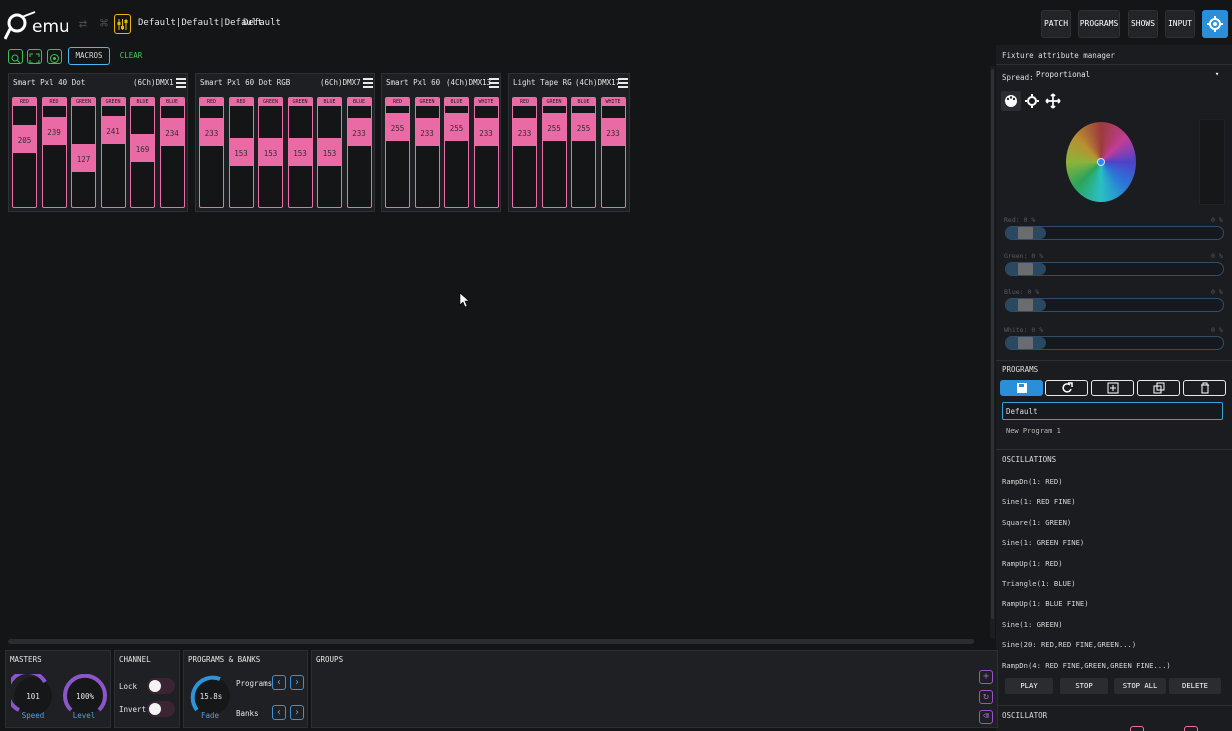 The height and width of the screenshot is (731, 1232). What do you see at coordinates (986, 697) in the screenshot?
I see `refresh-group-icon: ↻` at bounding box center [986, 697].